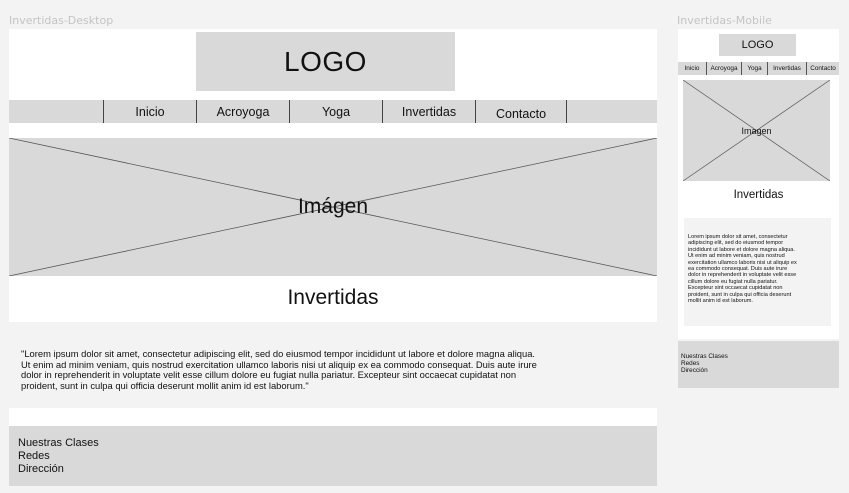 The width and height of the screenshot is (849, 493). I want to click on mobile-footer-clases: Nuestras Clases, so click(704, 356).